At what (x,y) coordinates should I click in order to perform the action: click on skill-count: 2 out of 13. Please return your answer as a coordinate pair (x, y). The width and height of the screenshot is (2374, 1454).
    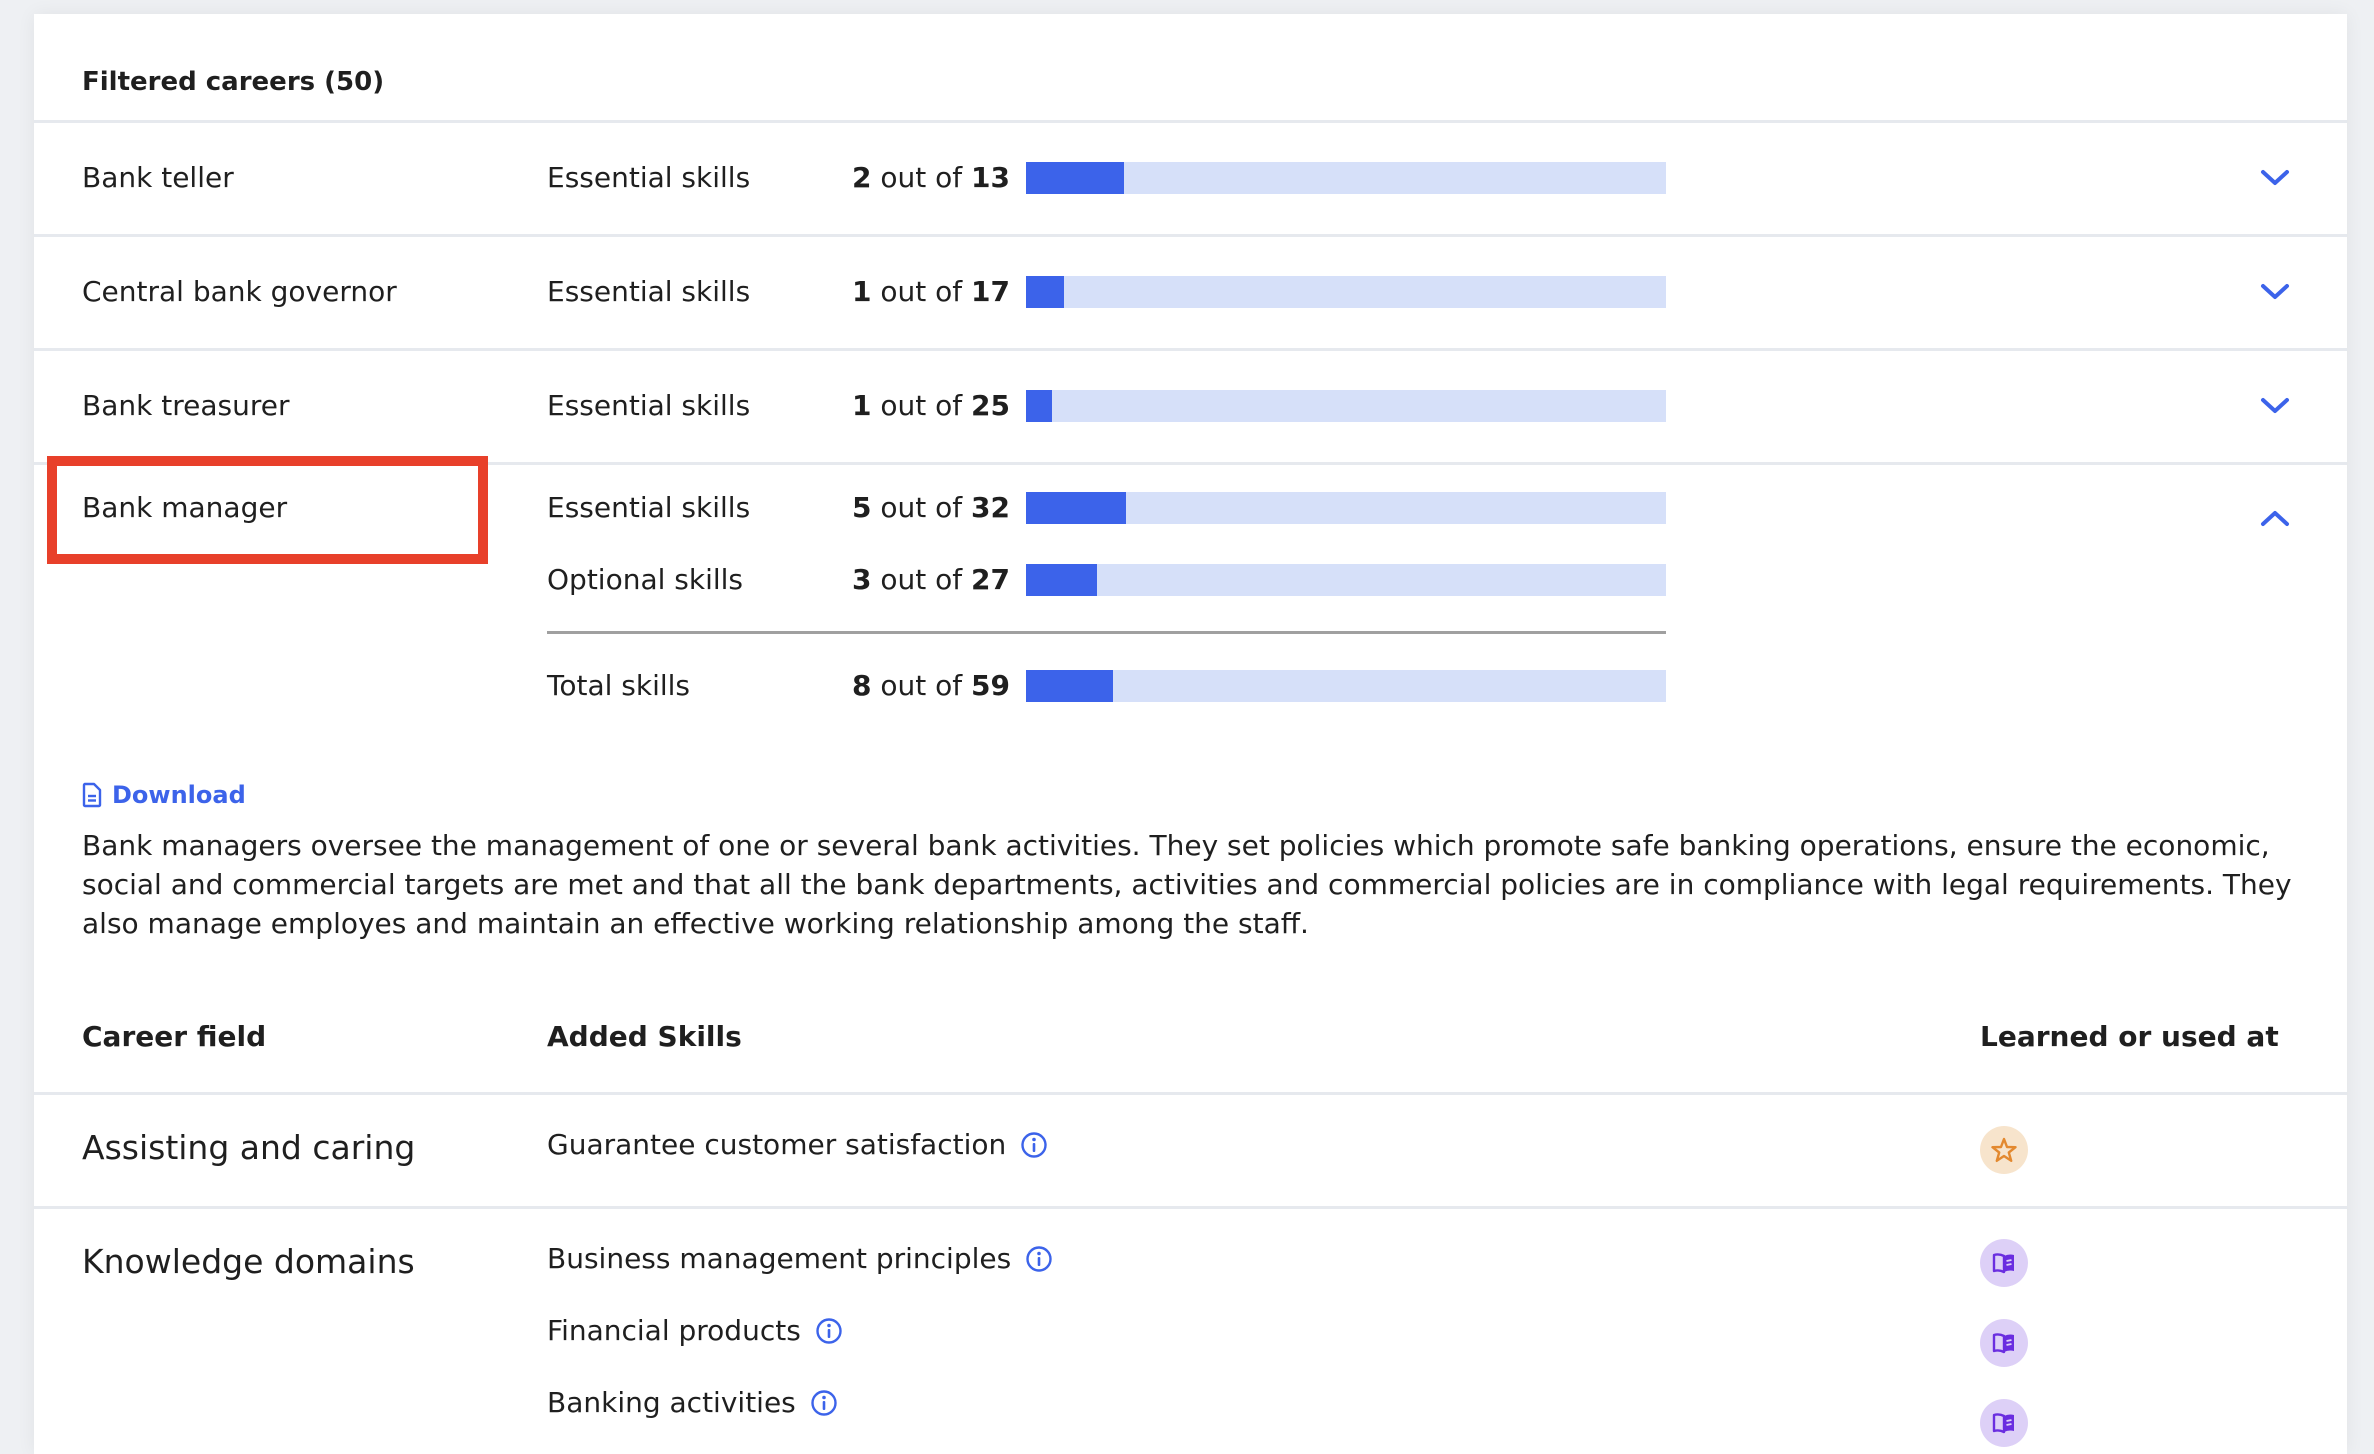
    Looking at the image, I should click on (860, 178).